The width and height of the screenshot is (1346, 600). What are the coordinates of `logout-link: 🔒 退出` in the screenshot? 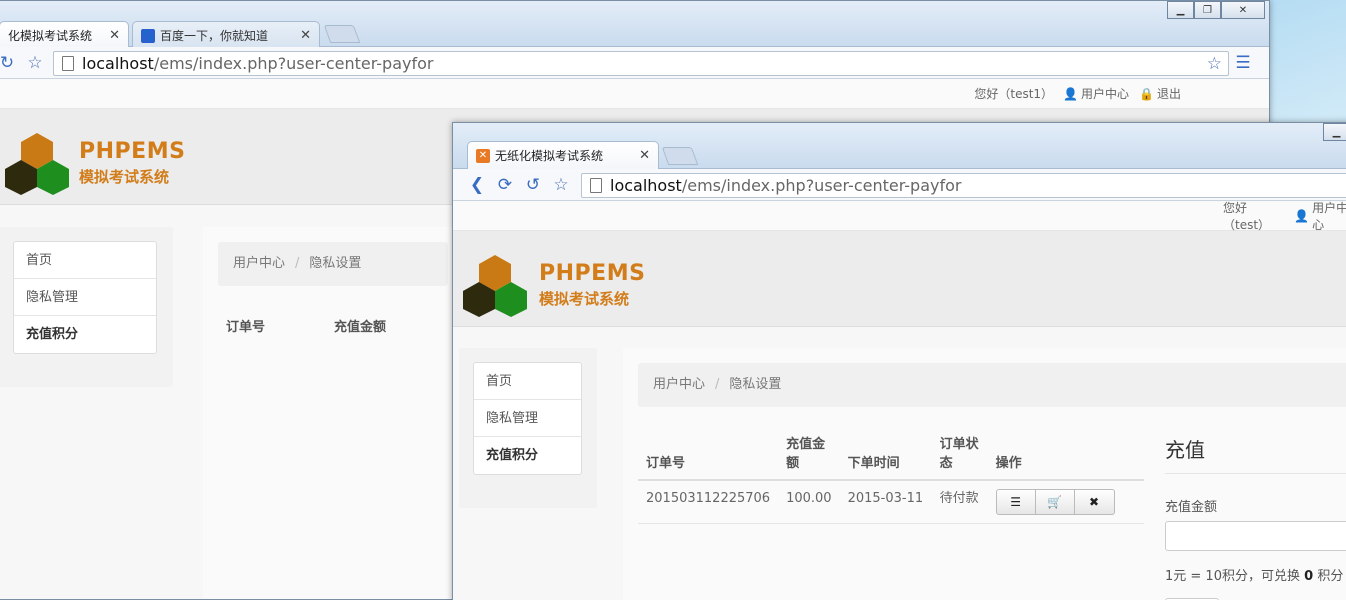 It's located at (1160, 93).